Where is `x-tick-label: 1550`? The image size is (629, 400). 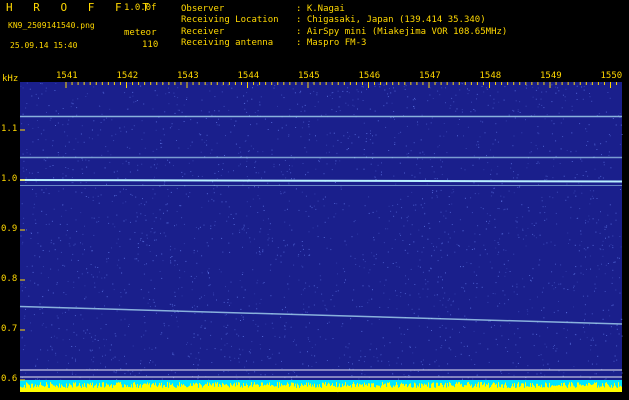 x-tick-label: 1550 is located at coordinates (611, 76).